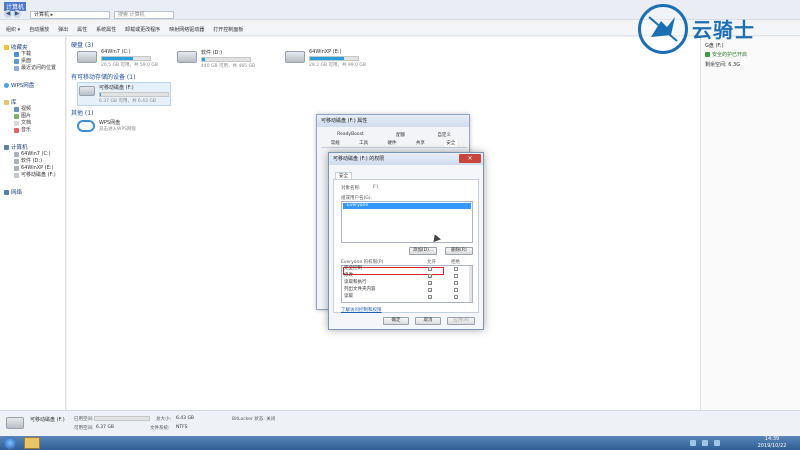  What do you see at coordinates (444, 136) in the screenshot?
I see `tab-customize: 自定义` at bounding box center [444, 136].